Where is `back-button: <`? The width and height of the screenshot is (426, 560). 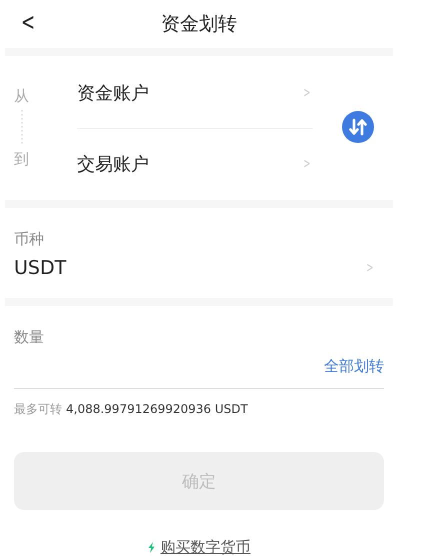 back-button: < is located at coordinates (28, 22).